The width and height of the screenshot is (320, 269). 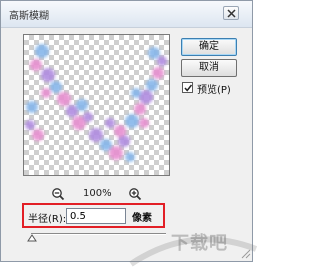 I want to click on preview-checkbox-row: 预览(P), so click(x=212, y=88).